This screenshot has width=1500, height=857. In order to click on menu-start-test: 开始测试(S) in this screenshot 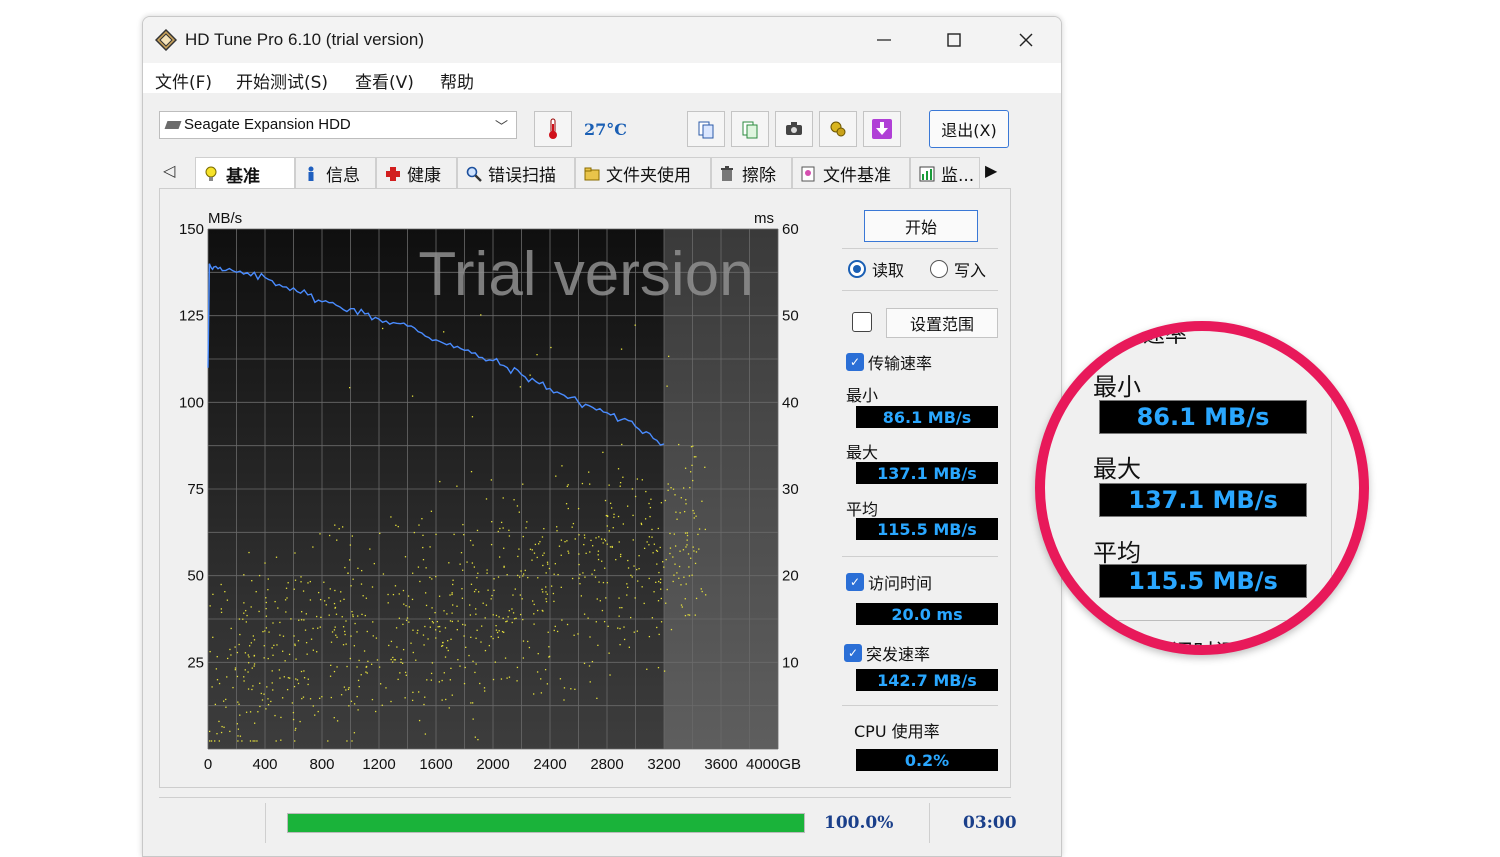, I will do `click(282, 80)`.